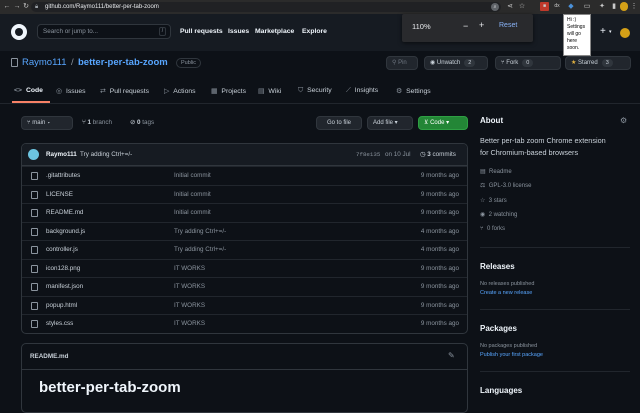  What do you see at coordinates (61, 154) in the screenshot?
I see `commit-author: Raymo111` at bounding box center [61, 154].